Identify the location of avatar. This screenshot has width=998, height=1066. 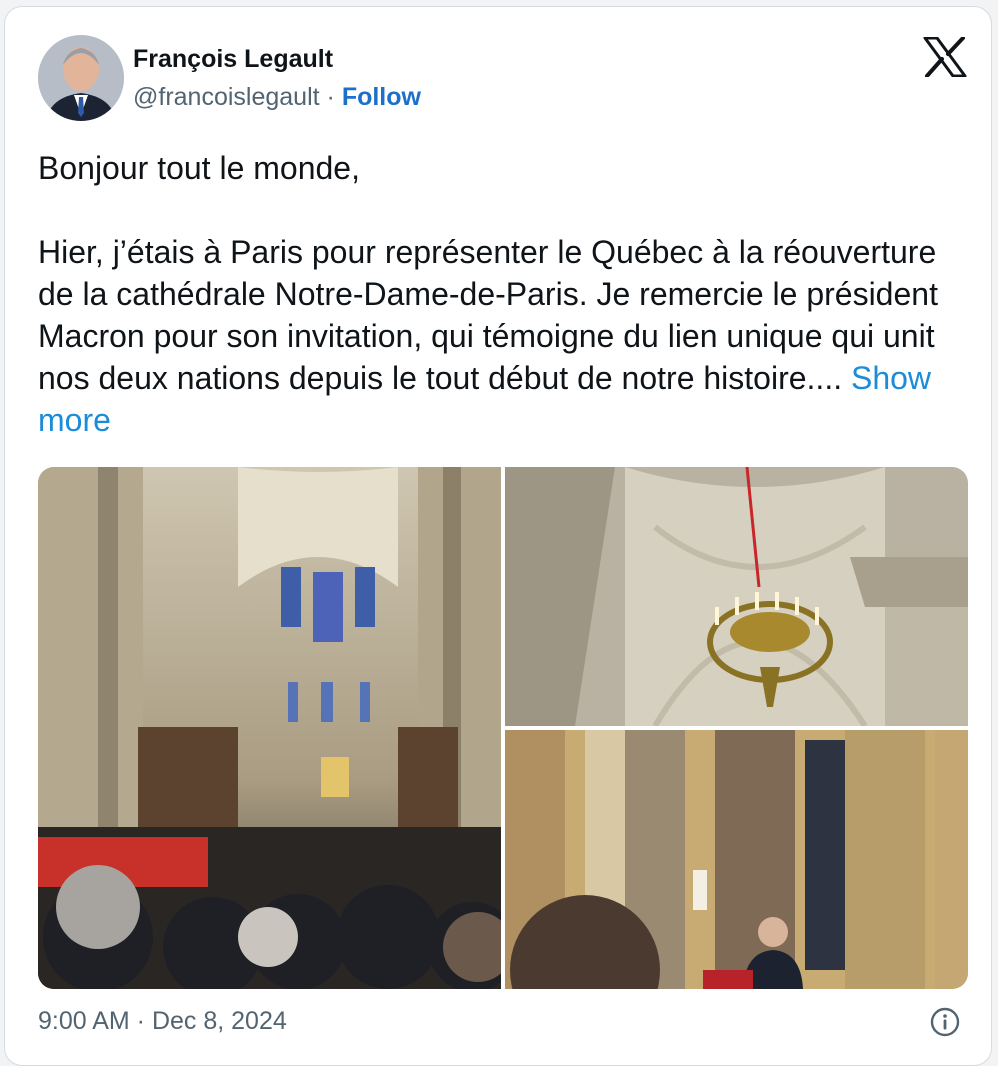
(81, 78).